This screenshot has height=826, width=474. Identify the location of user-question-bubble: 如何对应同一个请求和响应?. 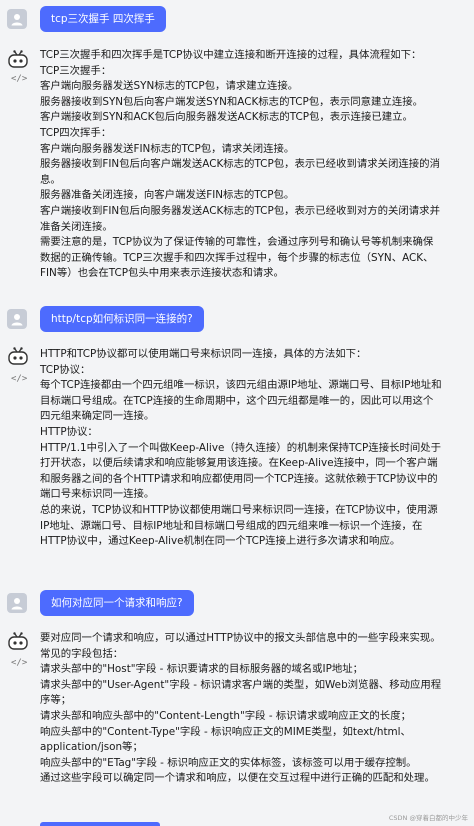
(117, 603).